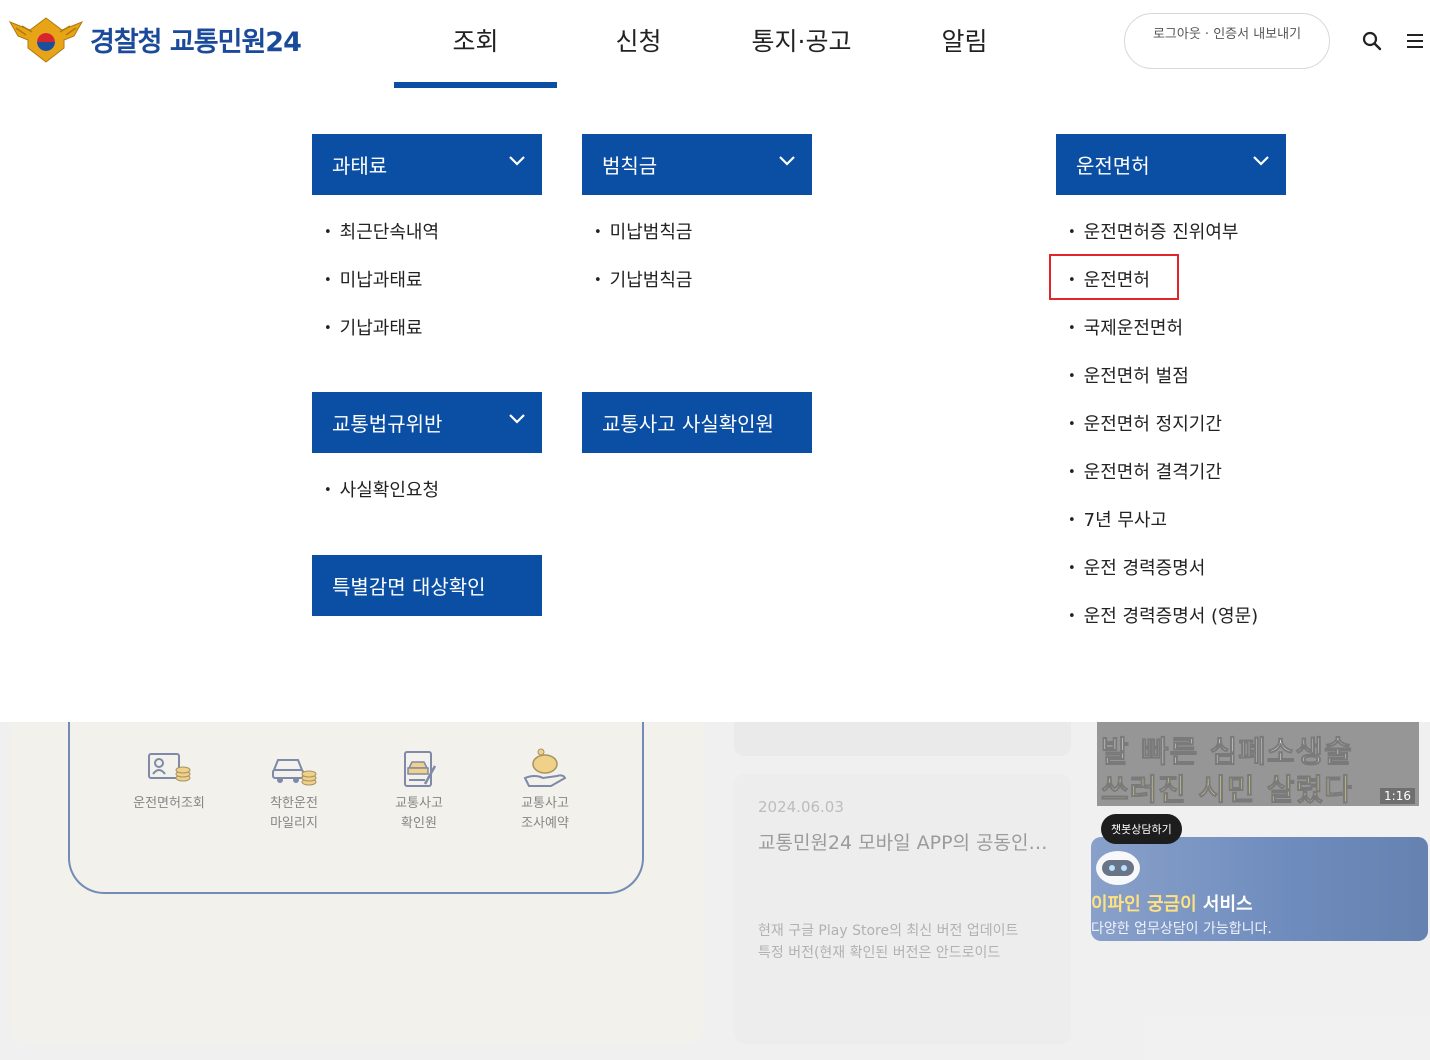 This screenshot has width=1430, height=1060. Describe the element at coordinates (545, 791) in the screenshot. I see `quick-link-accident-reservation: 교통사고 조사예약` at that location.